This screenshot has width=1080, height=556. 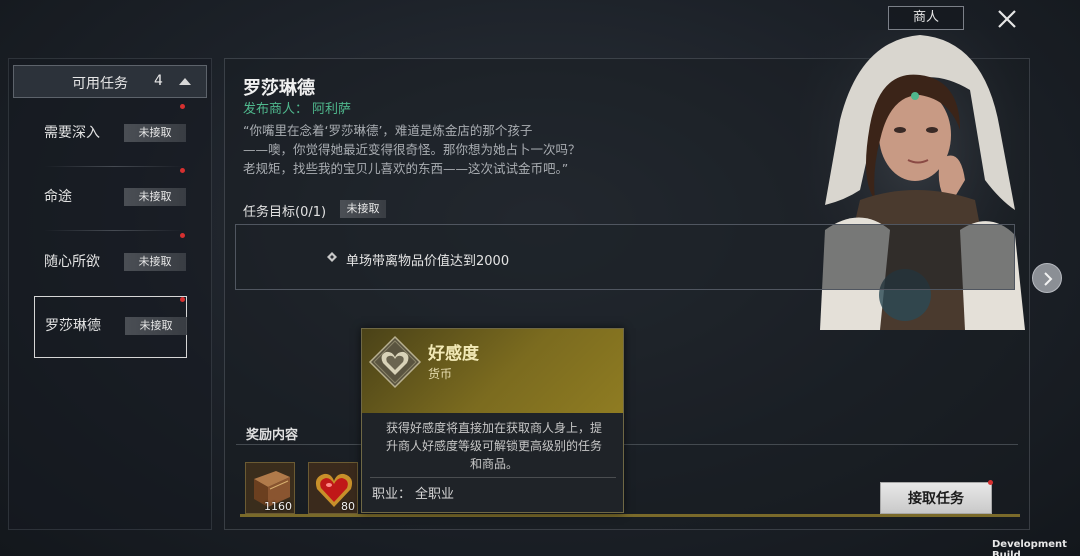 I want to click on merchant-tab: 商人, so click(x=926, y=18).